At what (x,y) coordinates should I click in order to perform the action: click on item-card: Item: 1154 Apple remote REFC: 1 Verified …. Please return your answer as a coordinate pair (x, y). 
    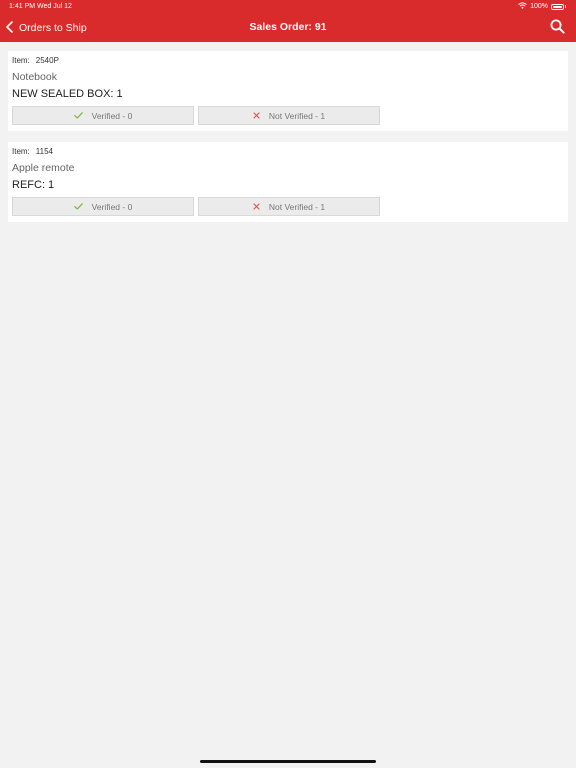
    Looking at the image, I should click on (288, 182).